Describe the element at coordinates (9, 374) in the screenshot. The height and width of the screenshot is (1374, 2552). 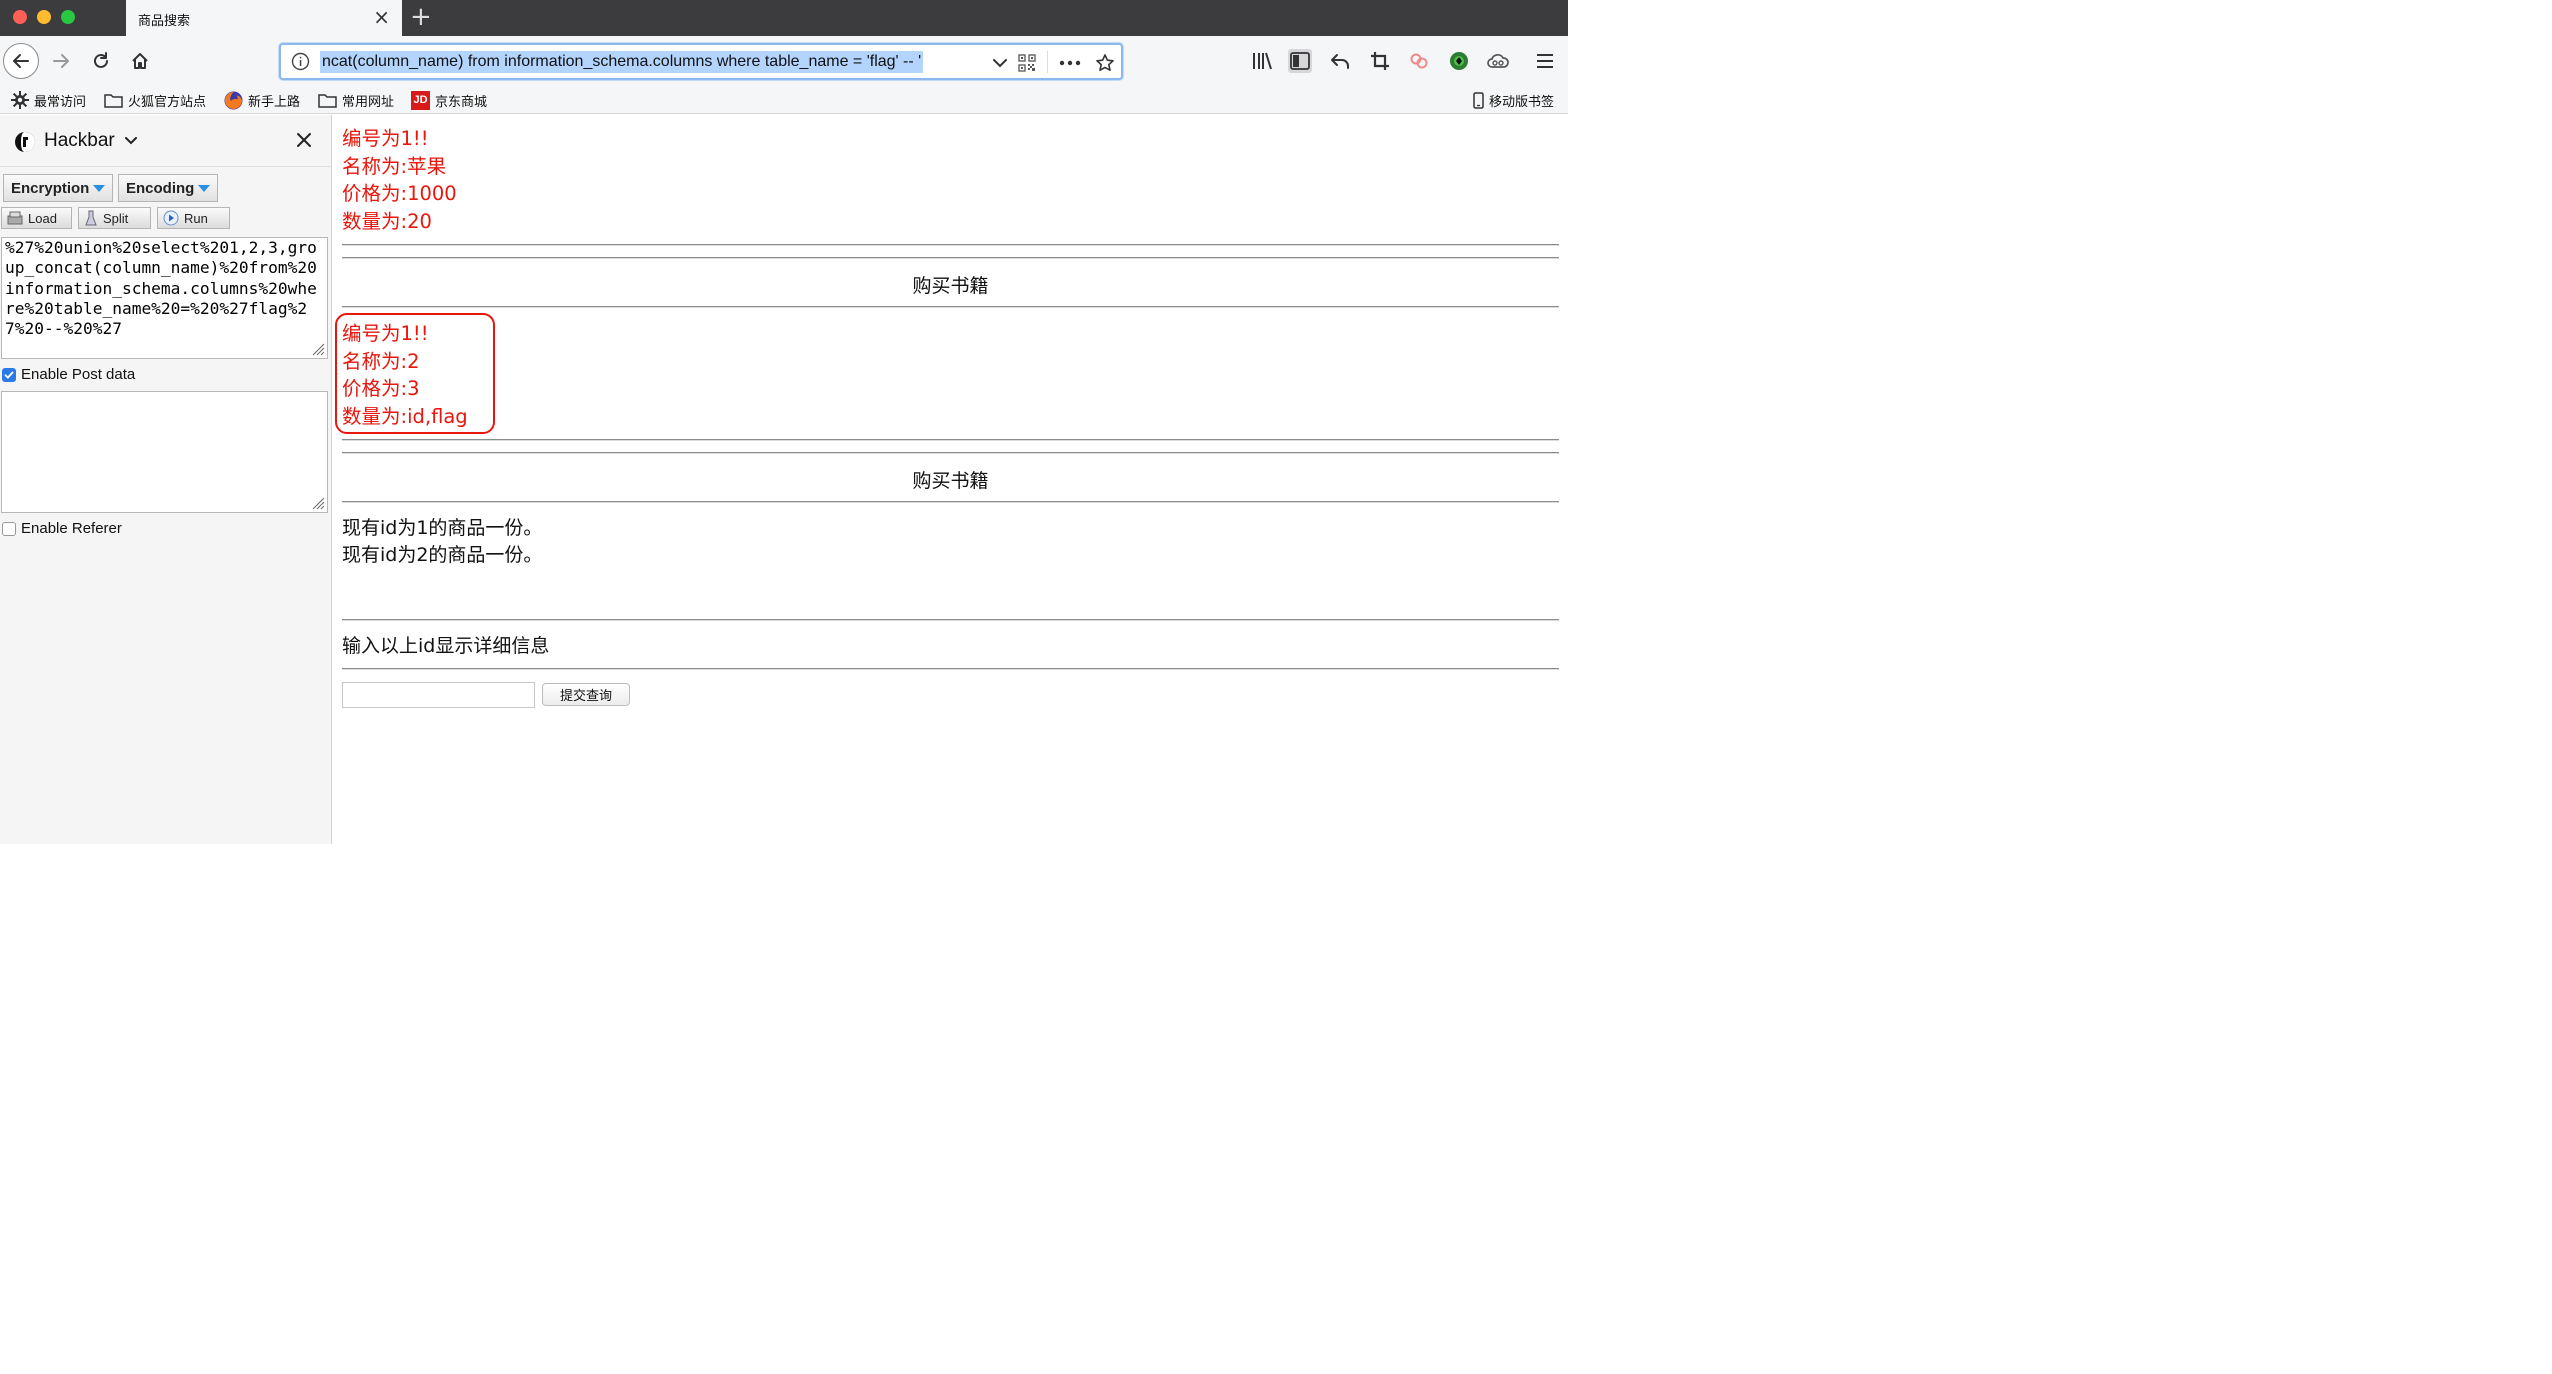
I see `checkbox-checked-icon` at that location.